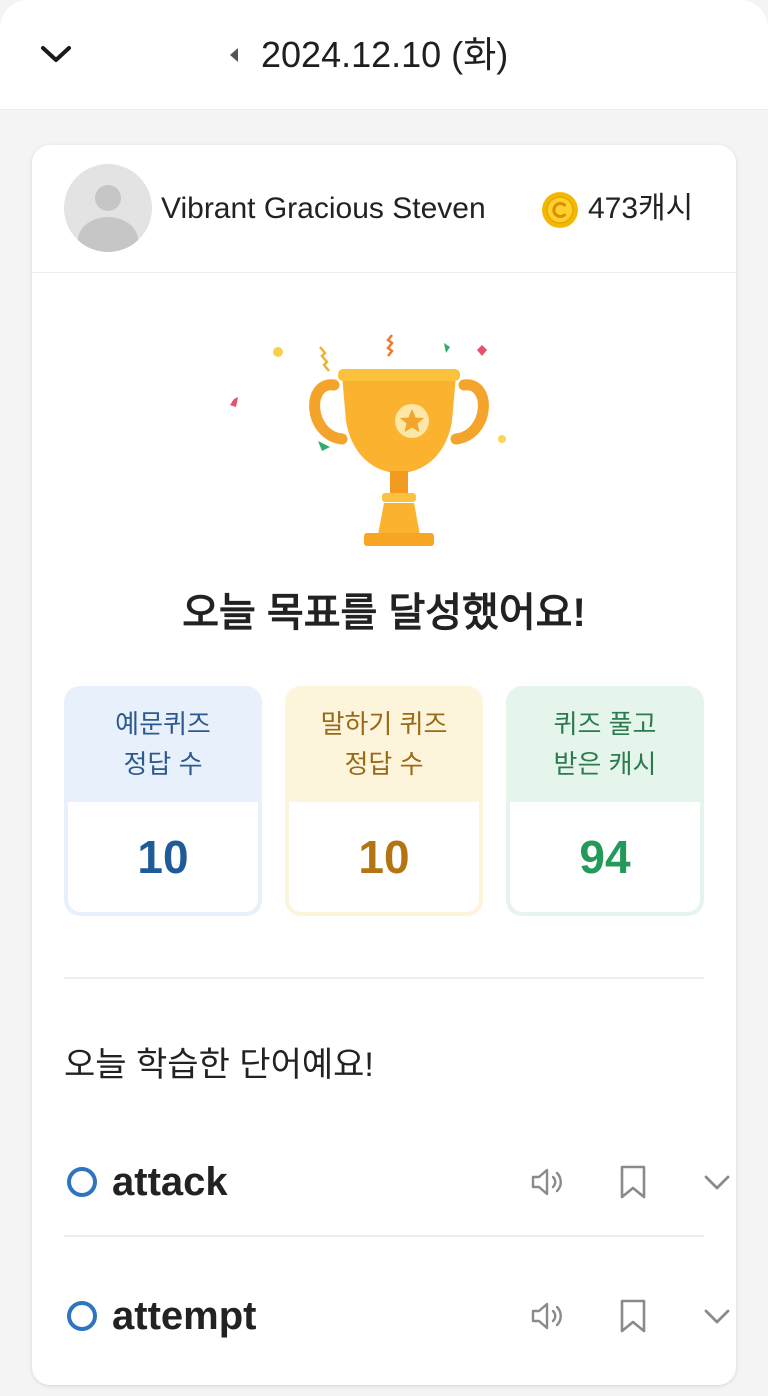 This screenshot has width=768, height=1396. Describe the element at coordinates (323, 208) in the screenshot. I see `user-name: Vibrant Gracious Steven` at that location.